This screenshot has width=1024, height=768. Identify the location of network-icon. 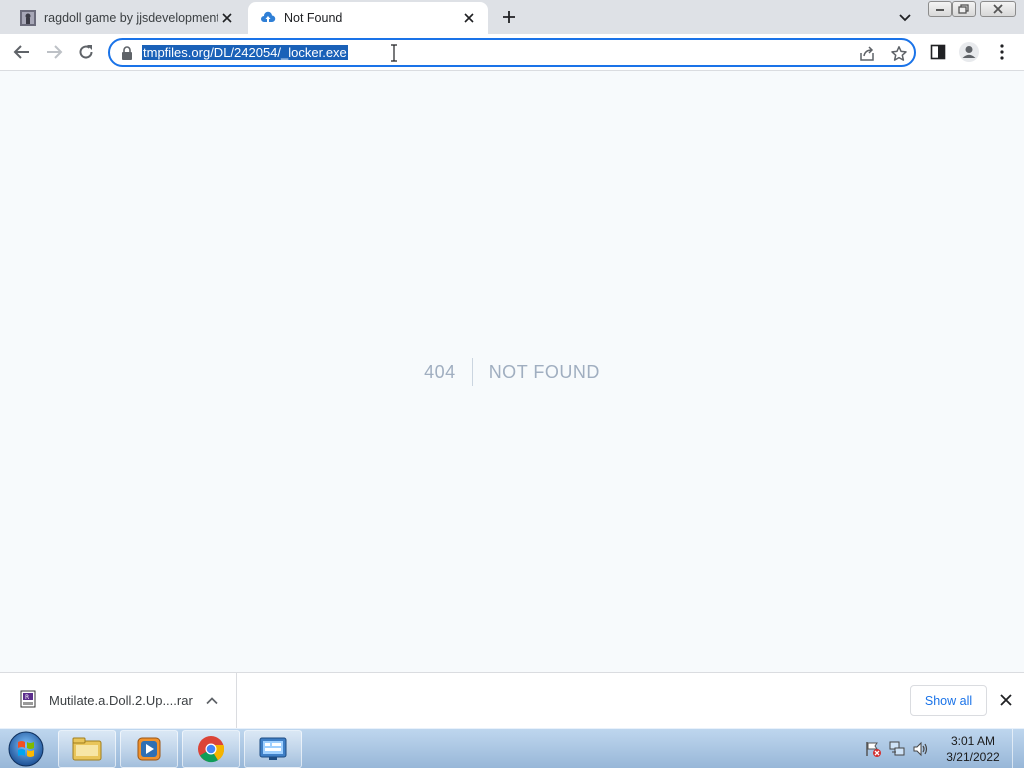
(897, 749).